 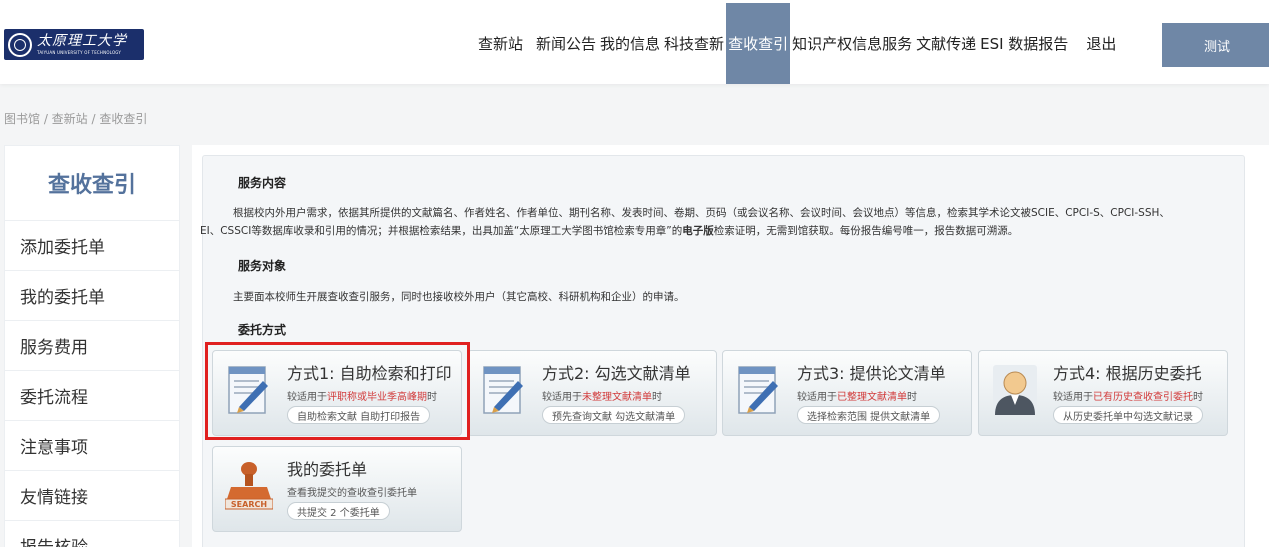 What do you see at coordinates (262, 330) in the screenshot?
I see `method-title: 委托方式` at bounding box center [262, 330].